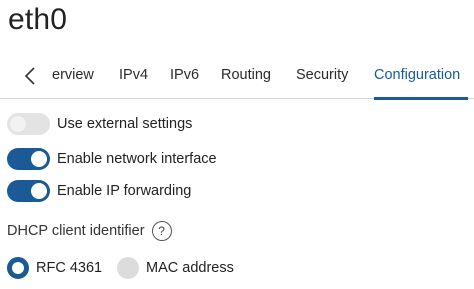 This screenshot has height=289, width=474. I want to click on external-settings-toggle, so click(28, 124).